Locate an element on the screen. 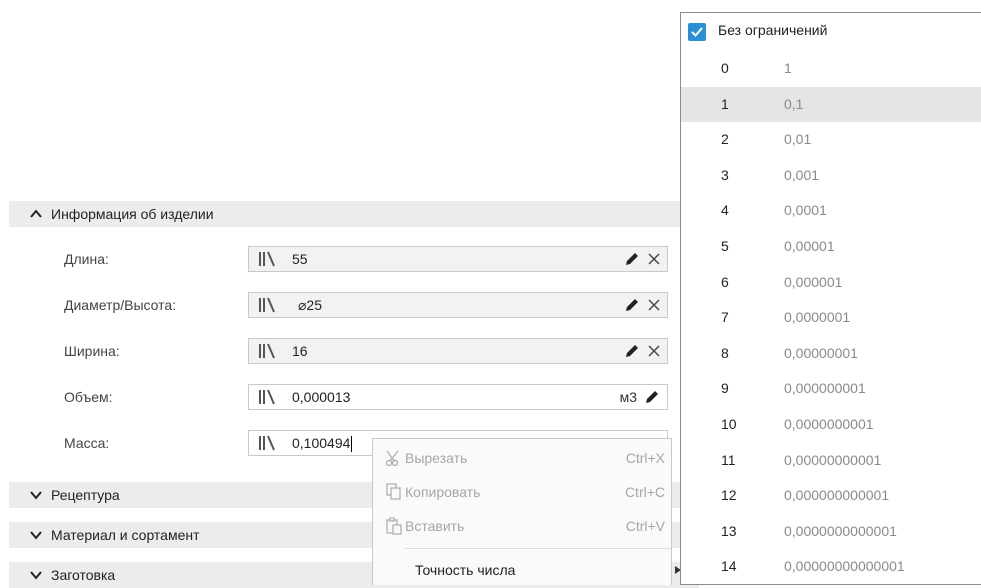 The image size is (981, 588). precision-option-value: 0,00001 is located at coordinates (809, 246).